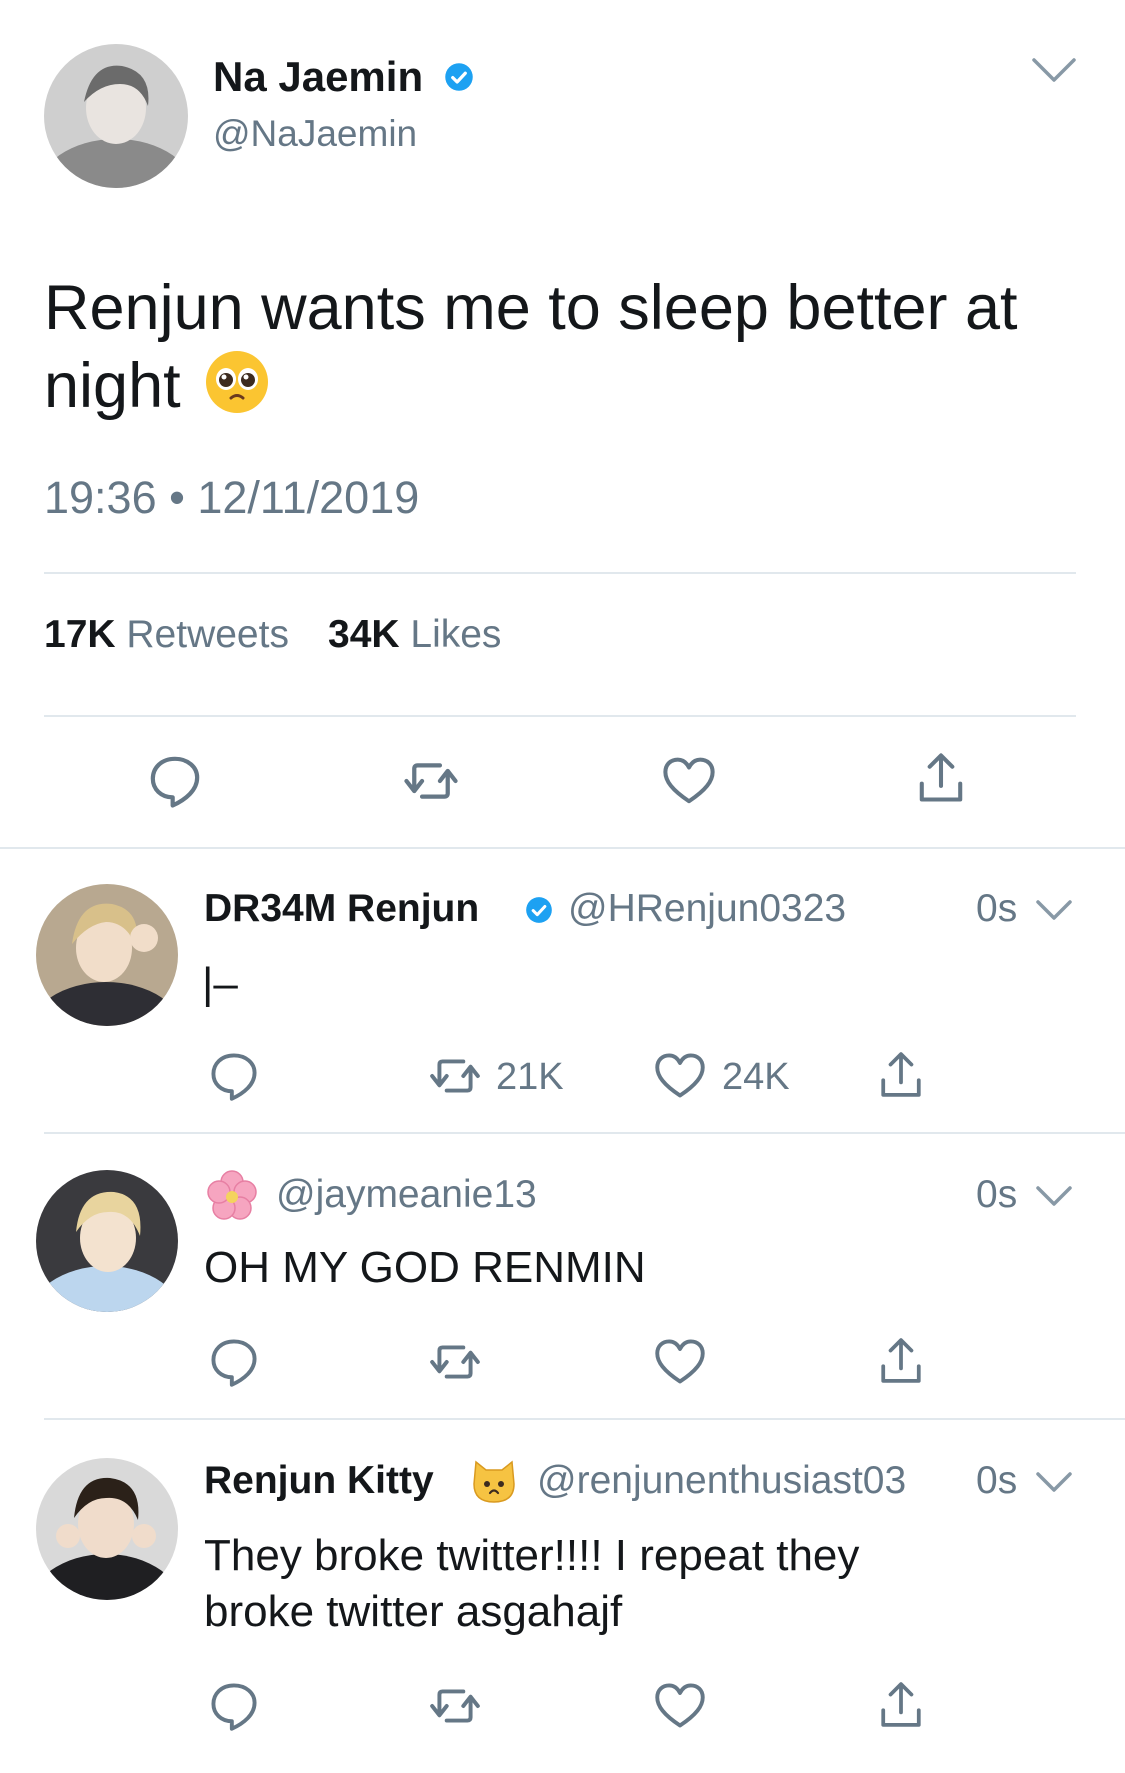 This screenshot has width=1125, height=1773. I want to click on retweets-label: Retweets, so click(207, 634).